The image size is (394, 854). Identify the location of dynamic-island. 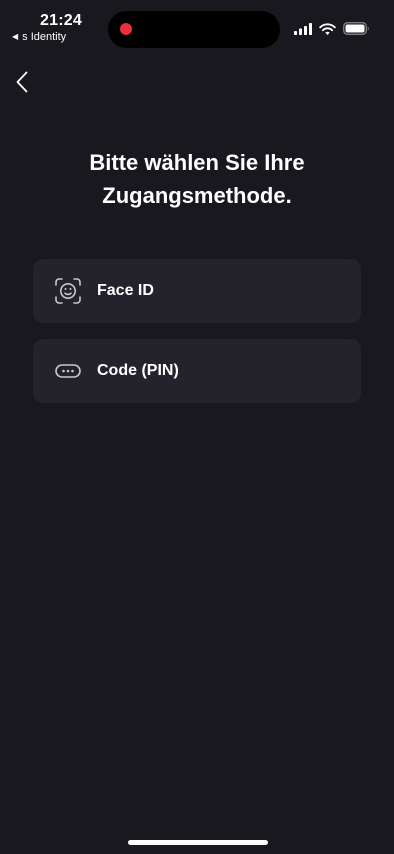
(194, 29).